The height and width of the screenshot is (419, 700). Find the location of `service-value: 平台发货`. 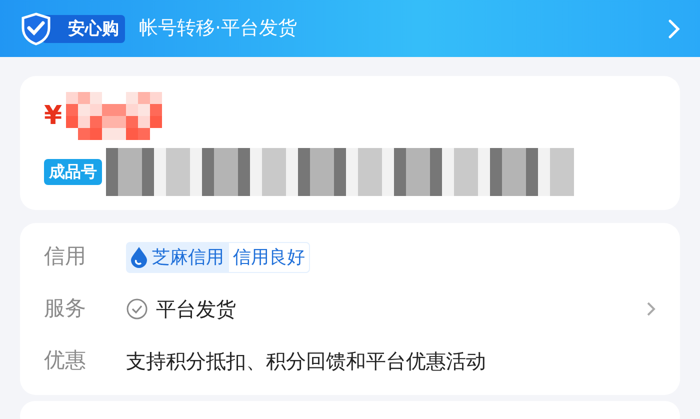

service-value: 平台发货 is located at coordinates (196, 309).